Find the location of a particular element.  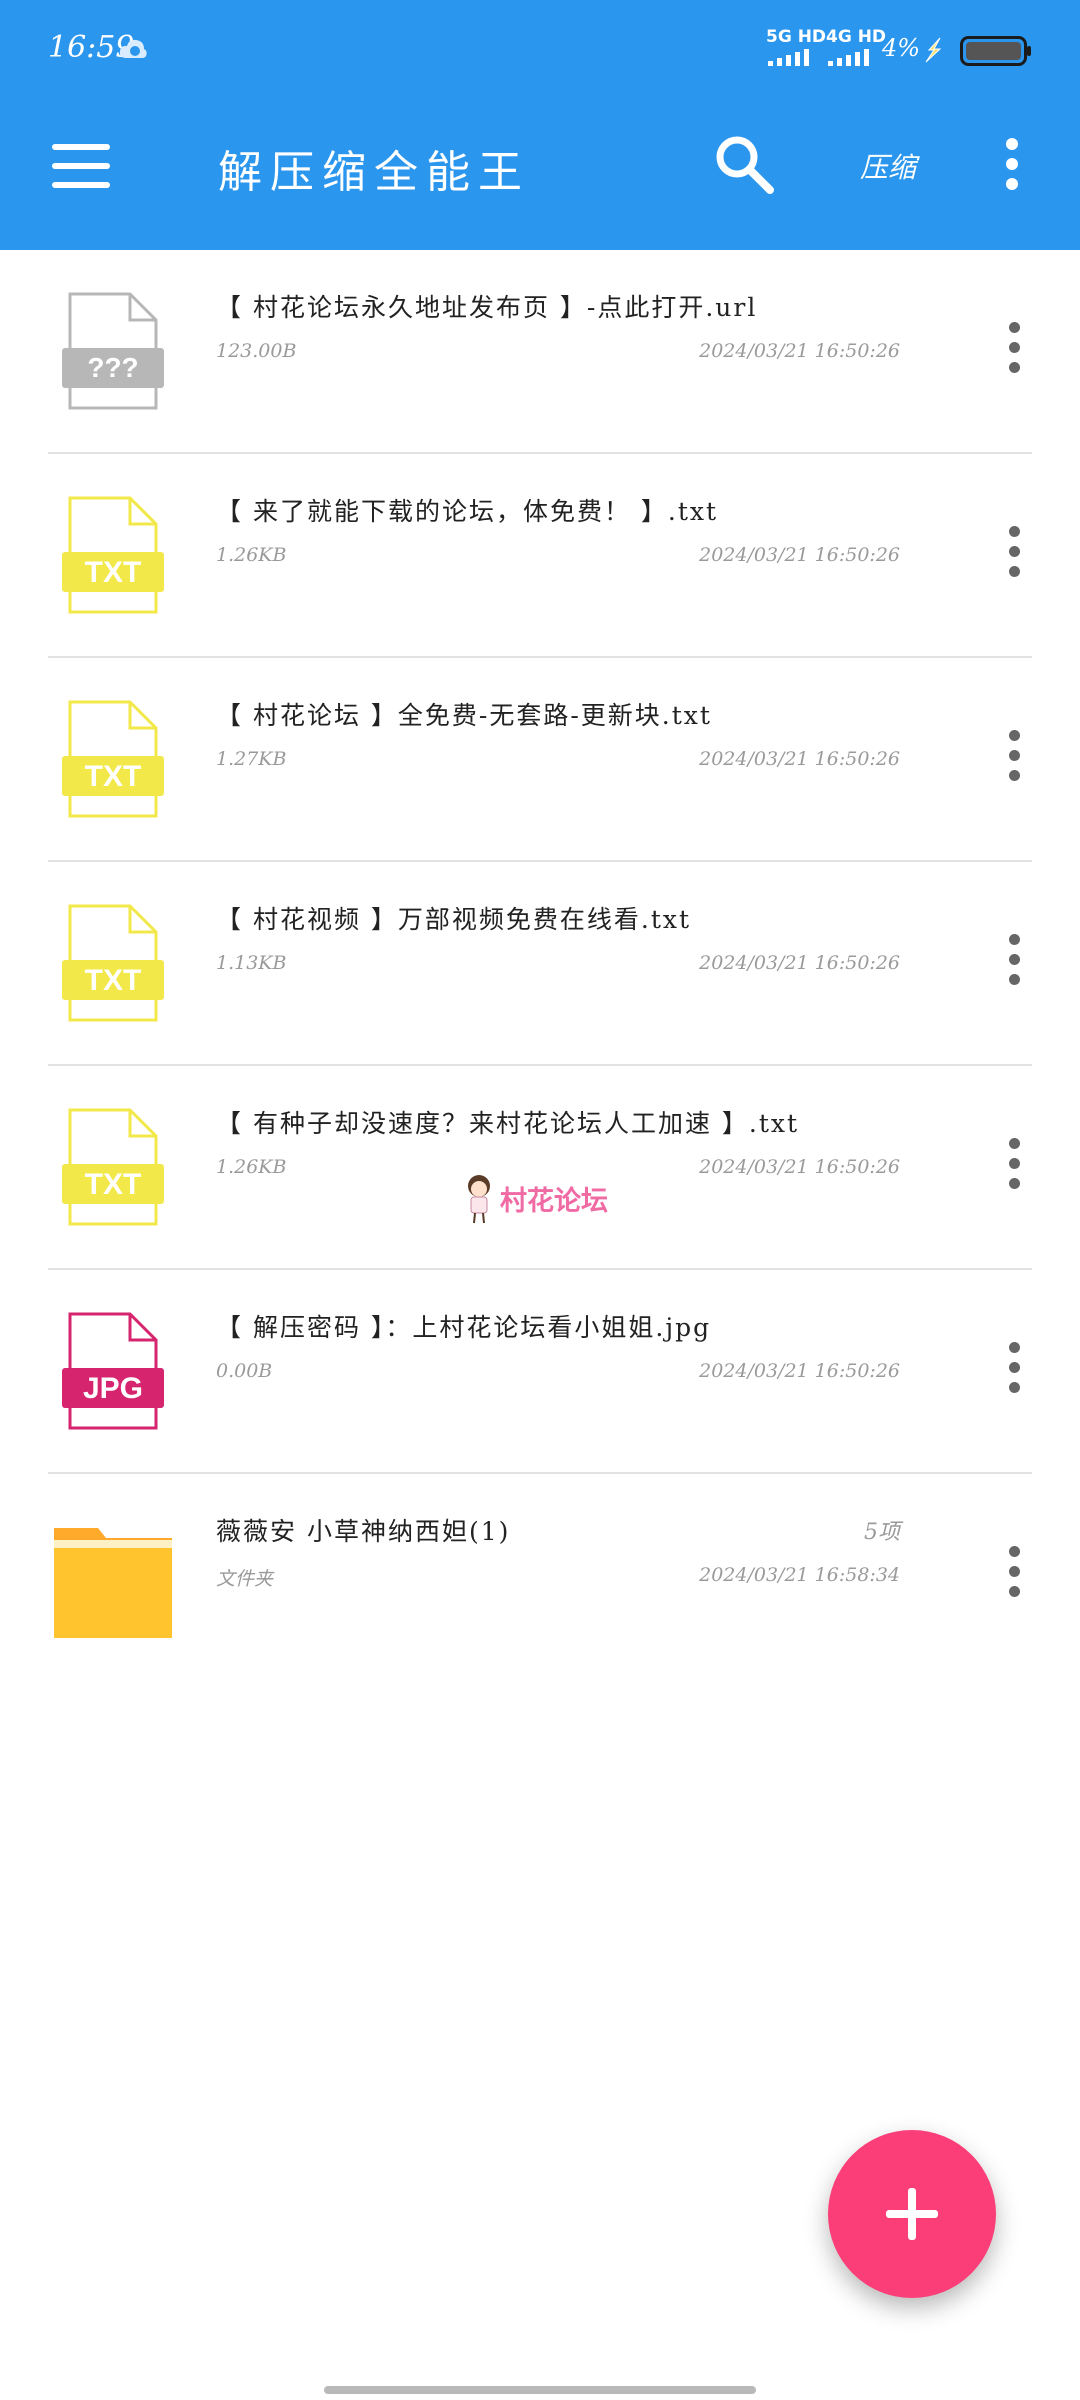

battery-icon is located at coordinates (995, 51).